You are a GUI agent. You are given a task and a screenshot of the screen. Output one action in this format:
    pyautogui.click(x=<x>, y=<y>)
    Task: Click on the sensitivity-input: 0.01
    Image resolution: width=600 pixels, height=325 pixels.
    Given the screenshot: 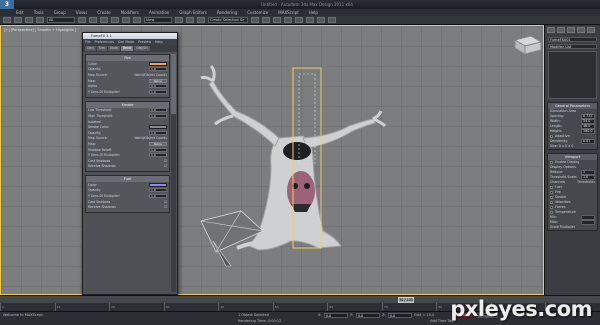 What is the action you would take?
    pyautogui.click(x=588, y=141)
    